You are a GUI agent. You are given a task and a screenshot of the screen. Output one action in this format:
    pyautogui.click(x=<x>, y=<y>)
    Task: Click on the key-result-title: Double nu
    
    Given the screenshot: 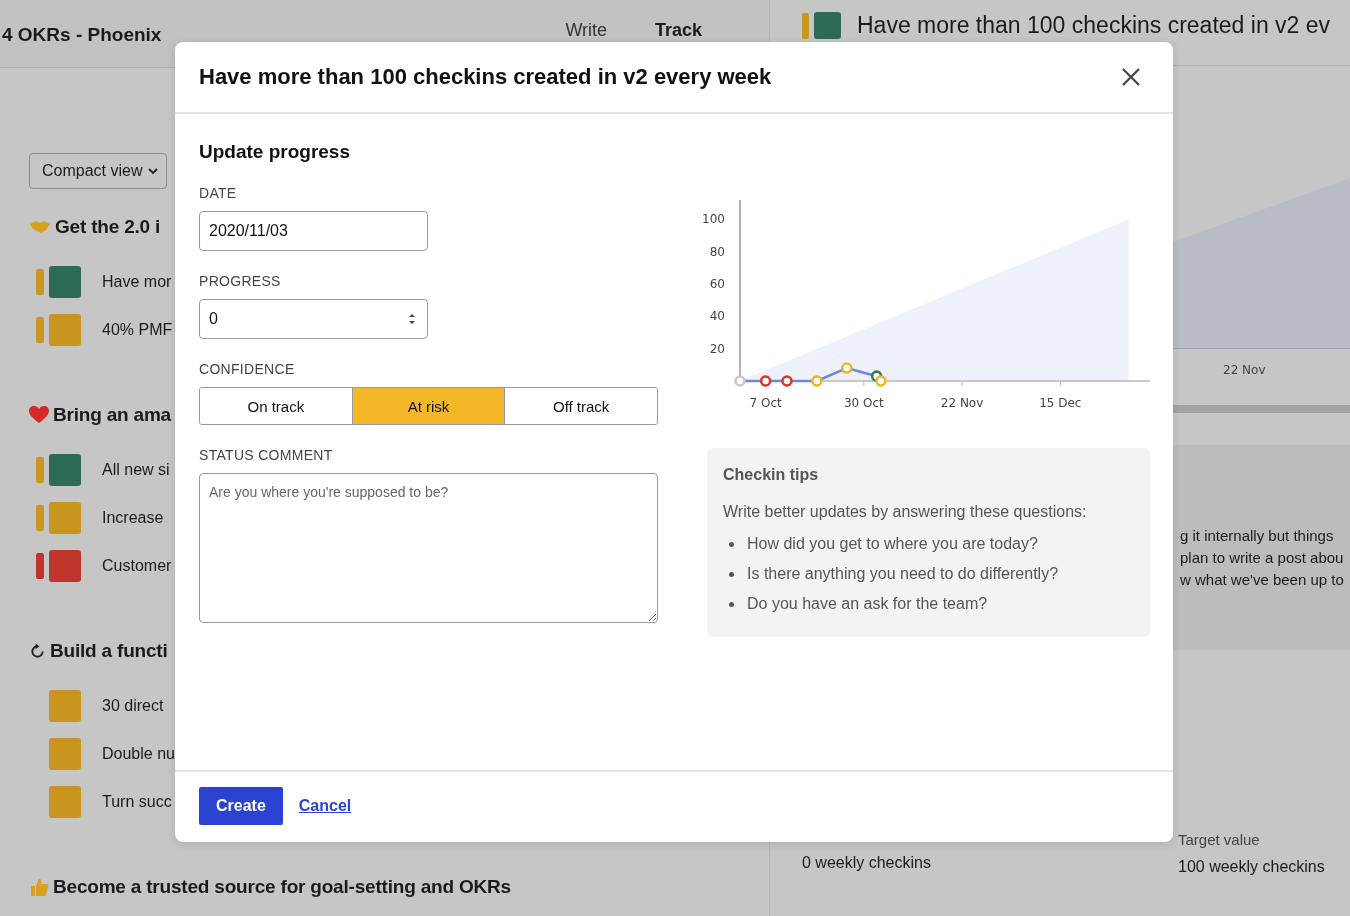 What is the action you would take?
    pyautogui.click(x=138, y=754)
    